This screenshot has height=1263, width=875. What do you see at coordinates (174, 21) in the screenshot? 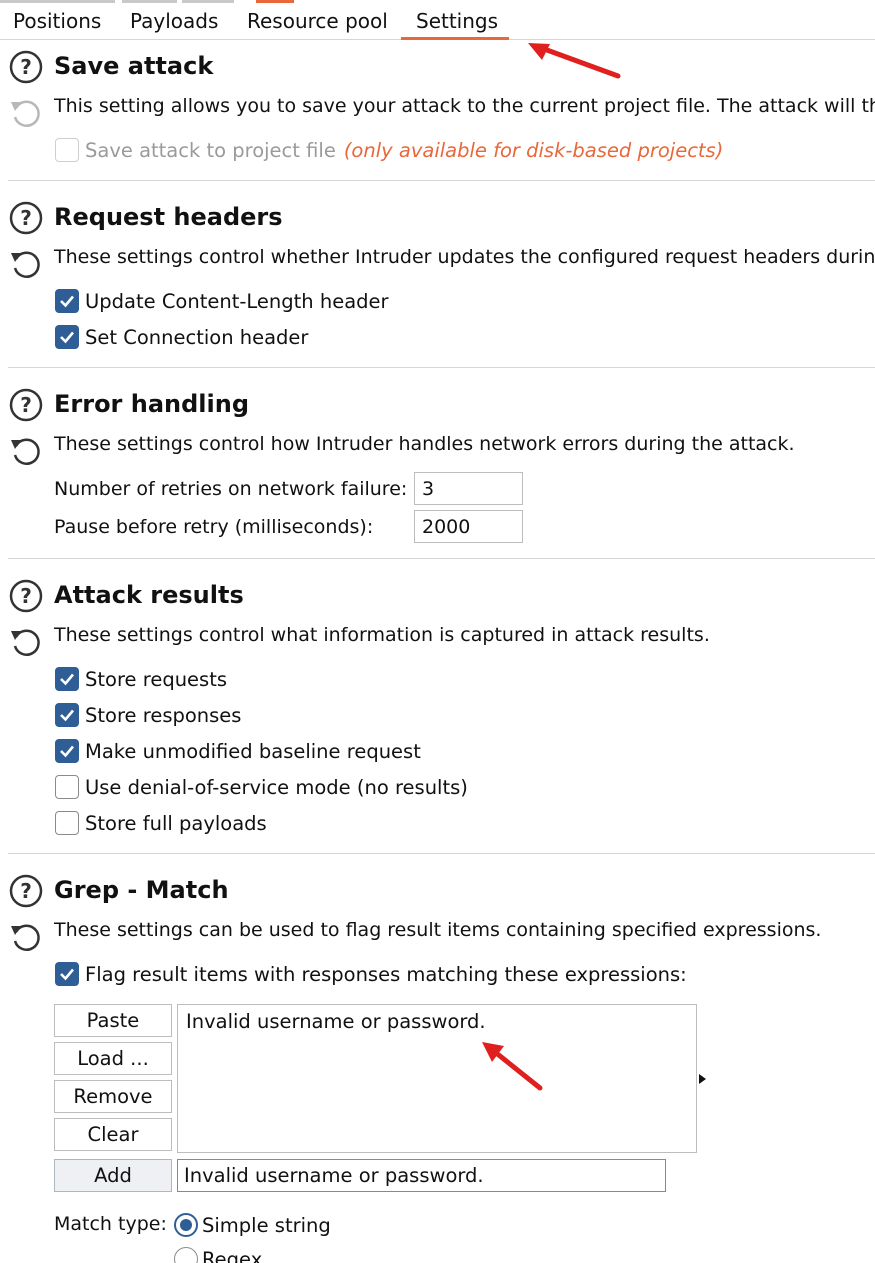
I see `tab-payloads: Payloads` at bounding box center [174, 21].